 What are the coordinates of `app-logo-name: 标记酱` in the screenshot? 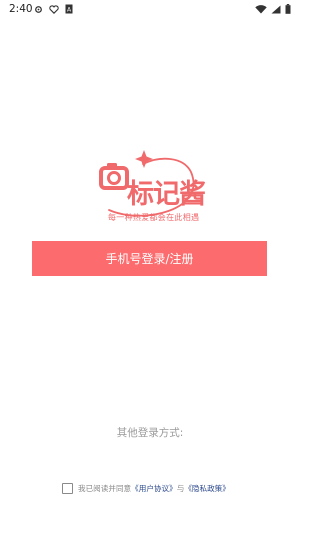 It's located at (166, 194).